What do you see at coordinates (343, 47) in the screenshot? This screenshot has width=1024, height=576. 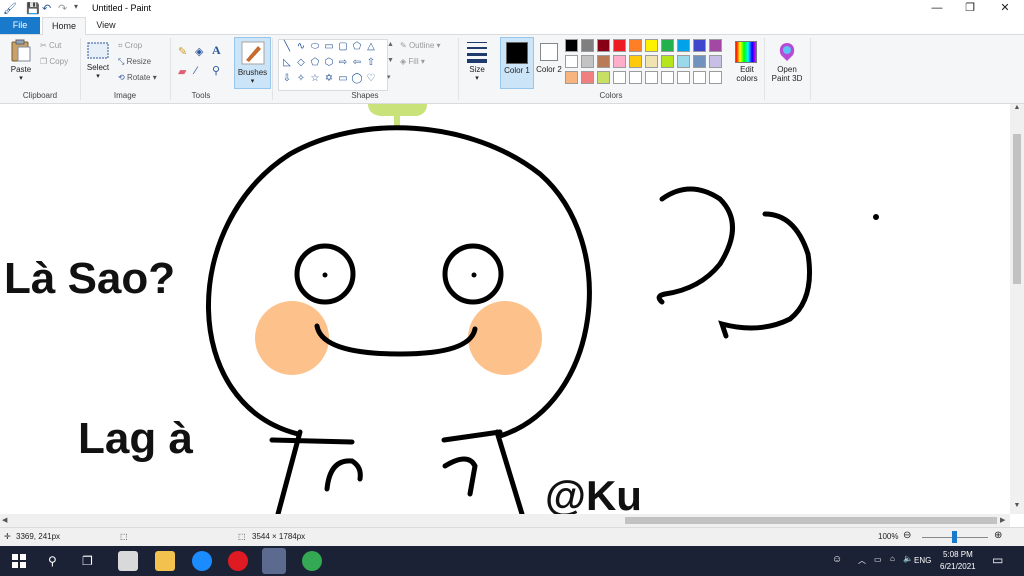 I see `rounded-rectangle-shape-icon: ▢` at bounding box center [343, 47].